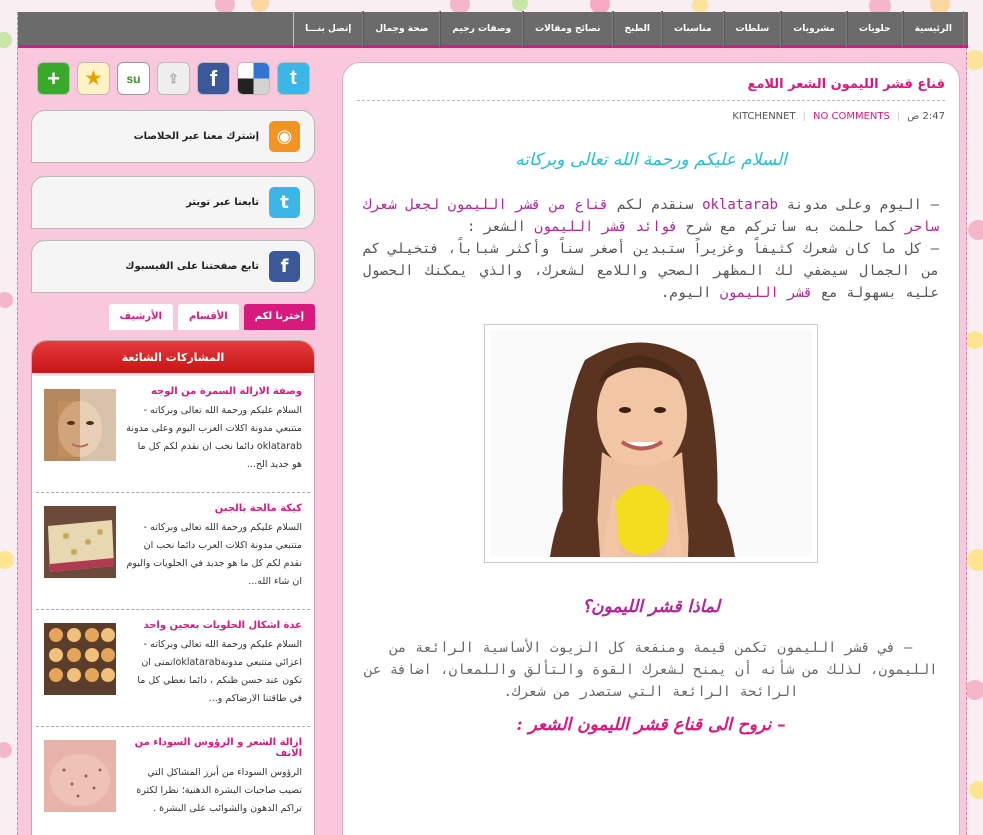 Image resolution: width=983 pixels, height=835 pixels. I want to click on tab-editors-picks: إخترنا لكم, so click(279, 317).